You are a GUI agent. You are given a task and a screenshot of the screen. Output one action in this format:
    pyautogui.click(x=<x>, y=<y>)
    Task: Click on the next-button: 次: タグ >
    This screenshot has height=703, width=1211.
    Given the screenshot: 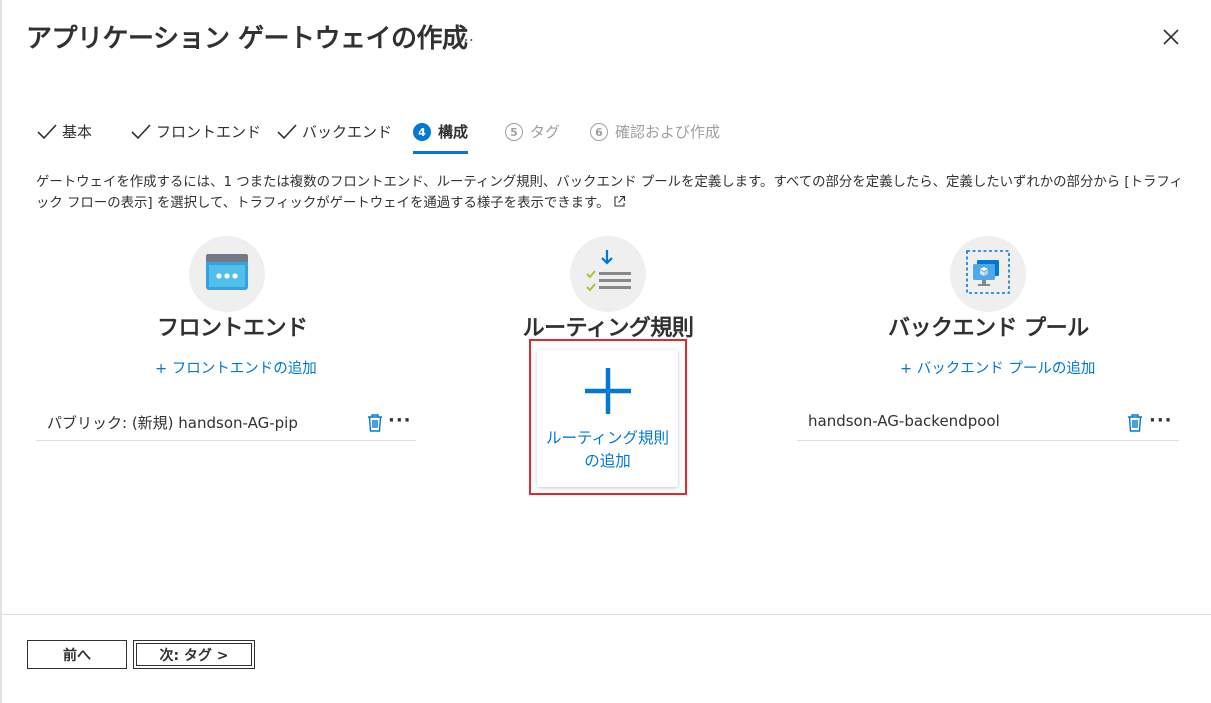 What is the action you would take?
    pyautogui.click(x=194, y=654)
    